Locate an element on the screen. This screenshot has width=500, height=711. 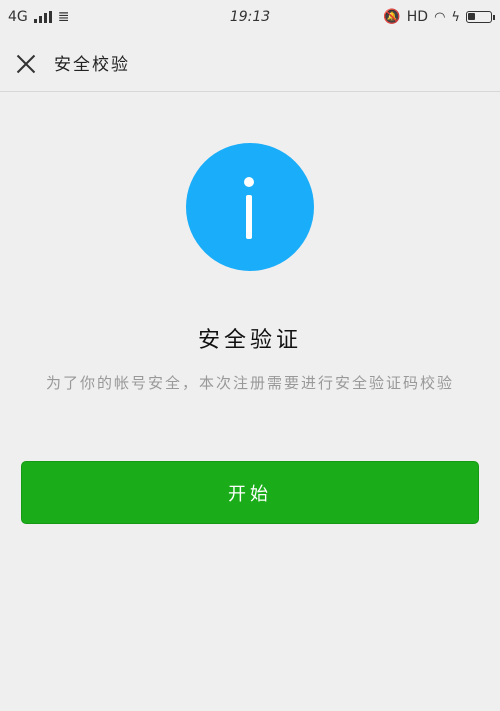
mute-bell-icon: 🔕 is located at coordinates (392, 17).